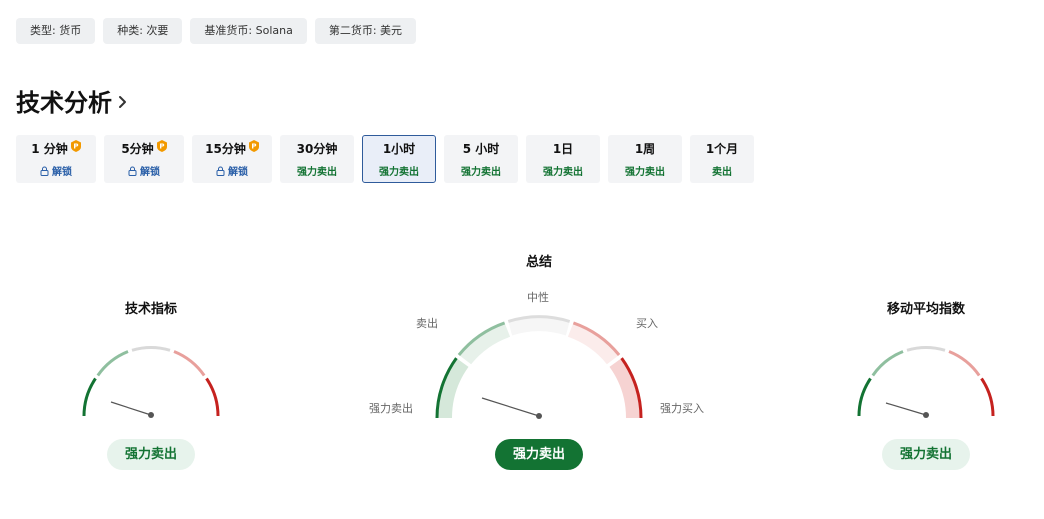 This screenshot has height=519, width=1044. Describe the element at coordinates (123, 102) in the screenshot. I see `chevron-right-icon` at that location.